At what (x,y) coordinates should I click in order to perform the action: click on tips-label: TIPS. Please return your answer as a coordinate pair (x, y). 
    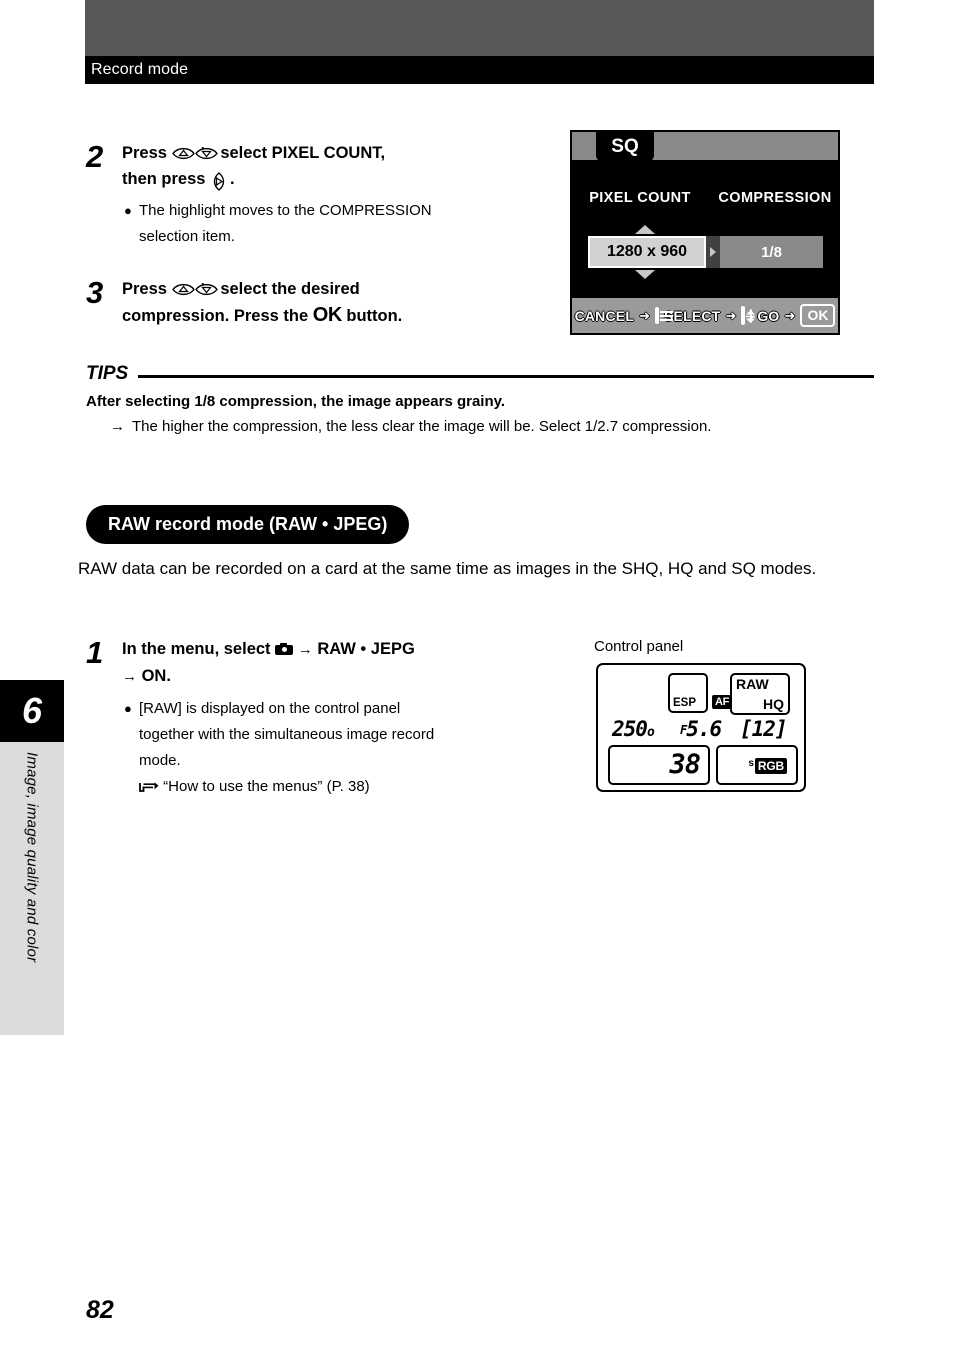
    Looking at the image, I should click on (107, 373).